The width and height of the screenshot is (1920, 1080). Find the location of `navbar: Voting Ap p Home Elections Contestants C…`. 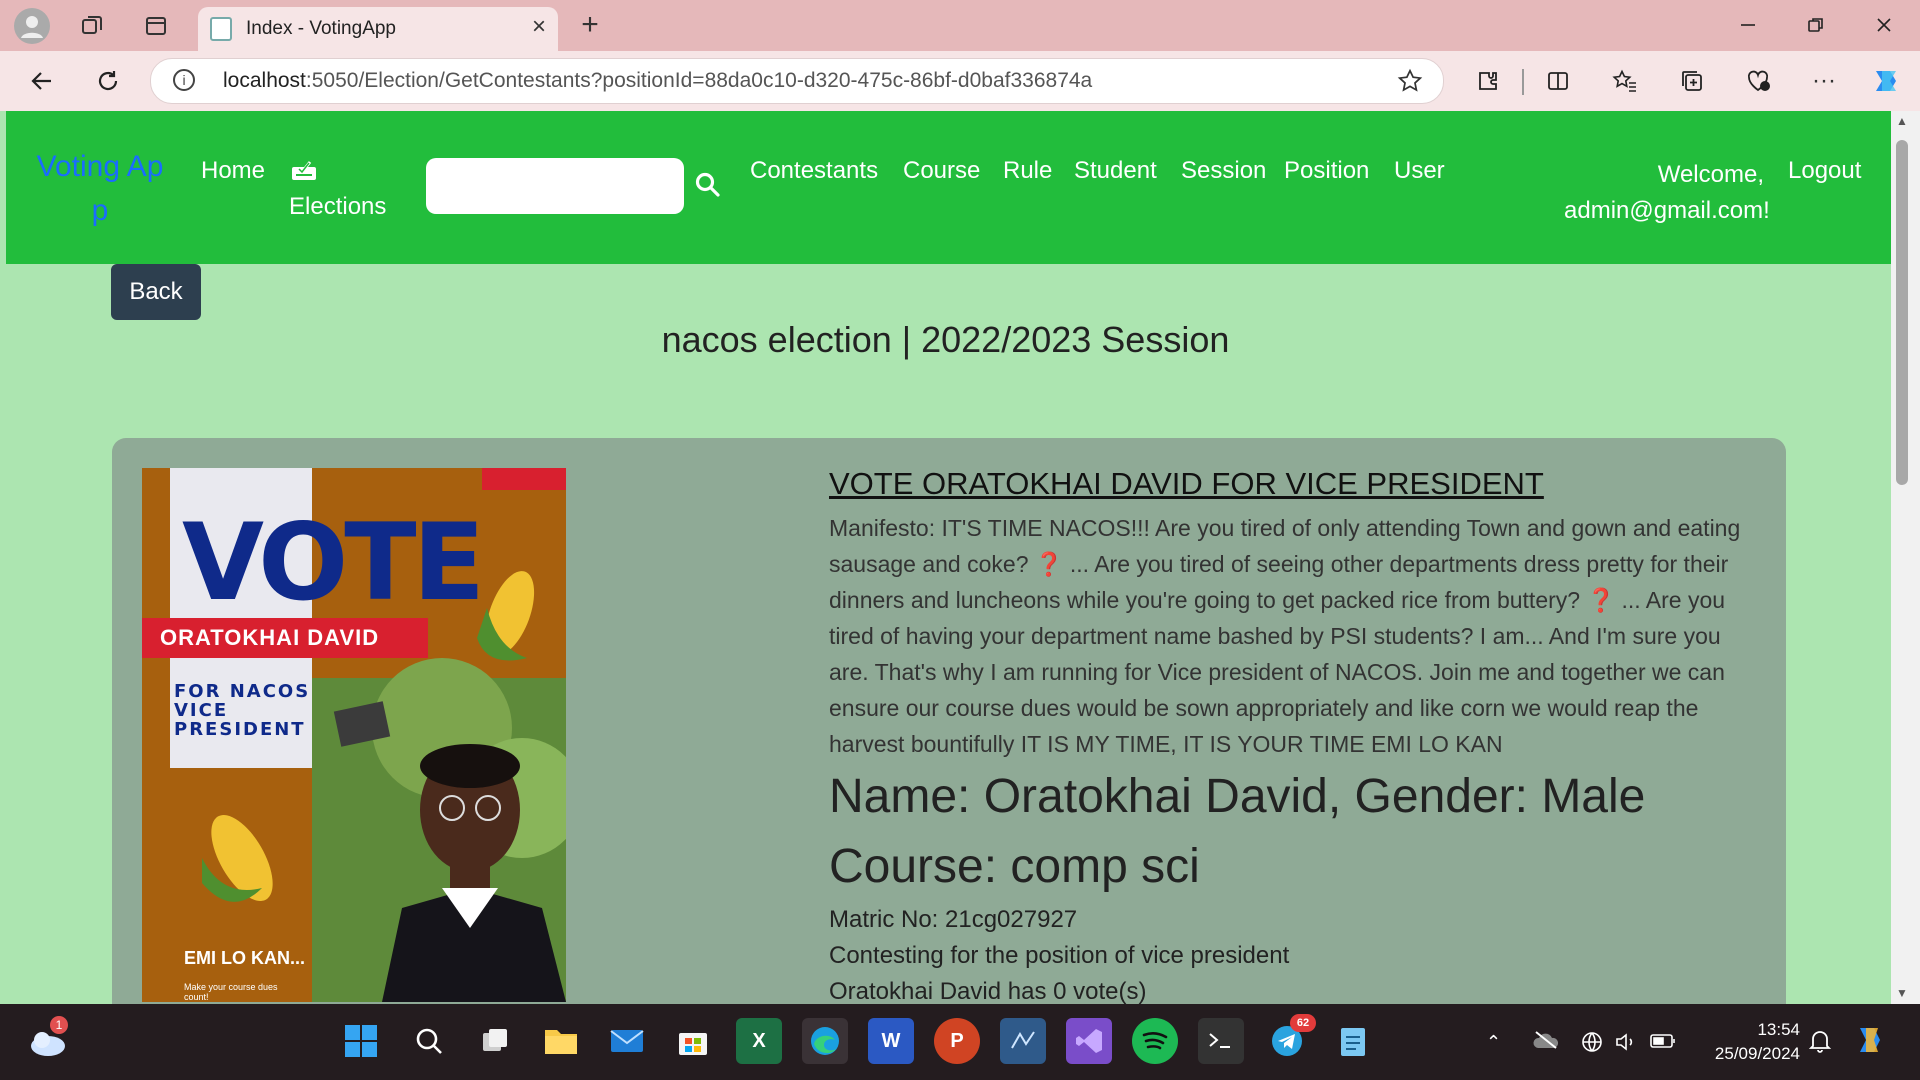

navbar: Voting Ap p Home Elections Contestants C… is located at coordinates (948, 187).